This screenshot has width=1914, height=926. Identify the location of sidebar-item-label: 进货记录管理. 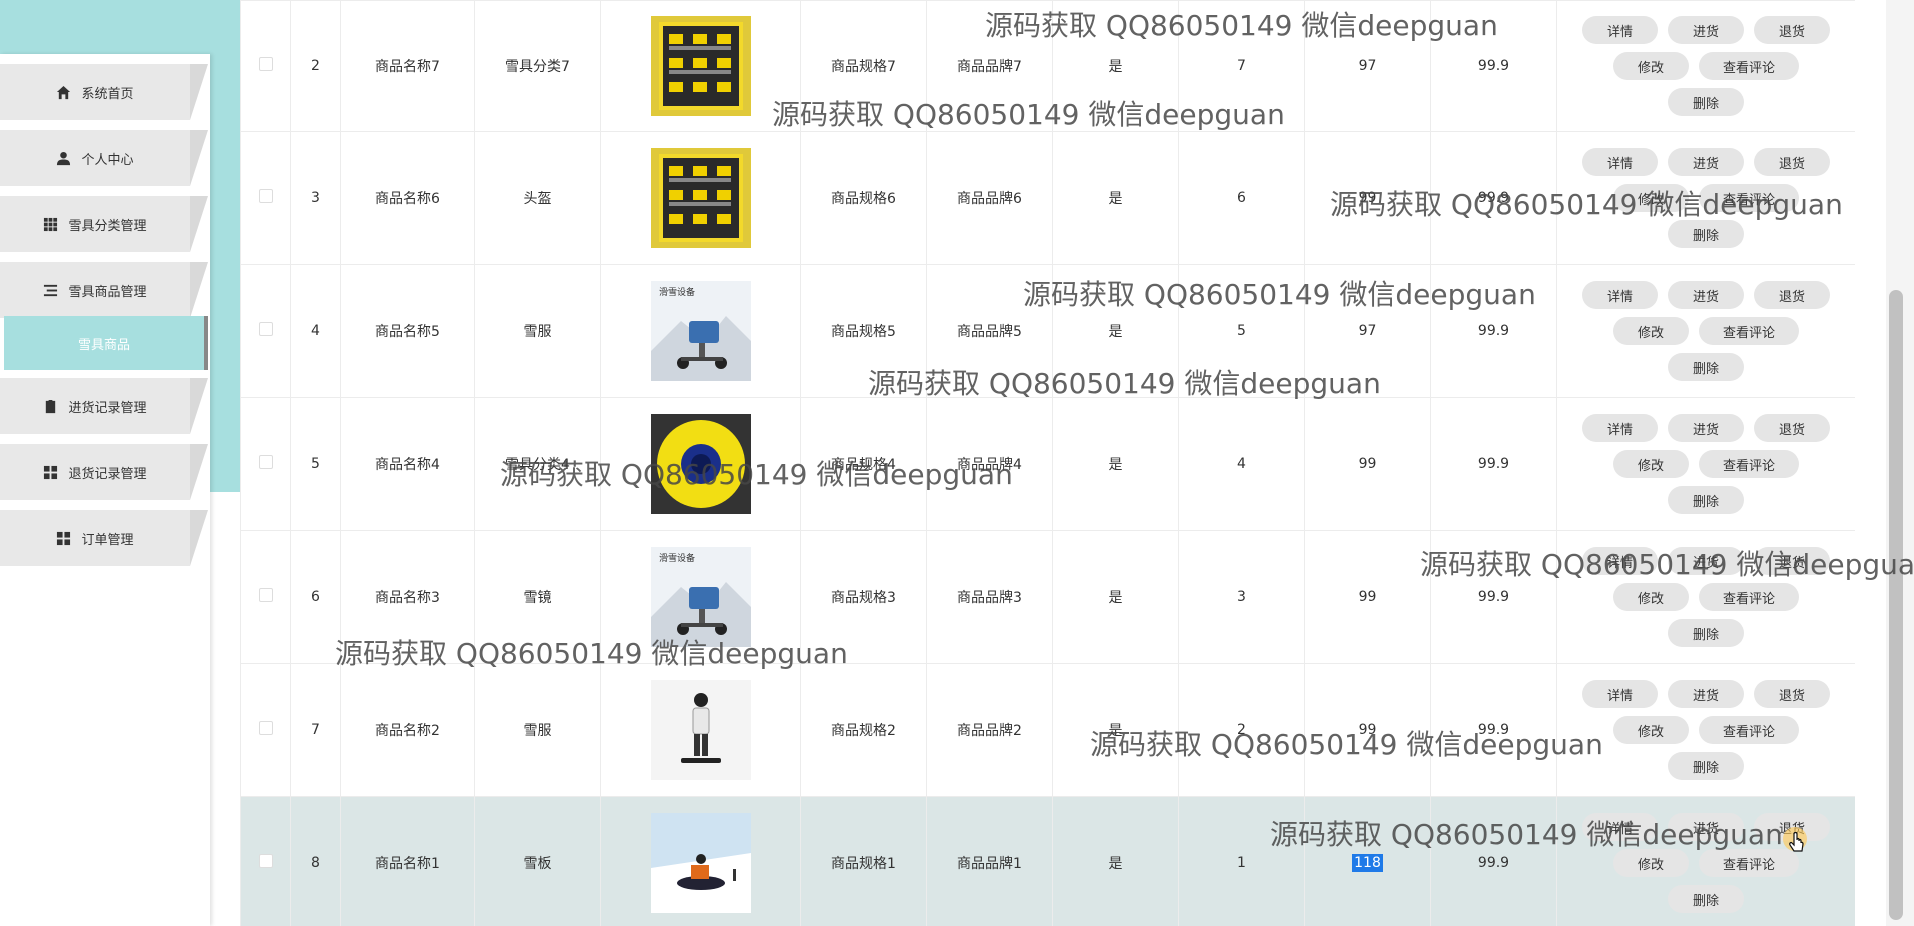
(107, 408).